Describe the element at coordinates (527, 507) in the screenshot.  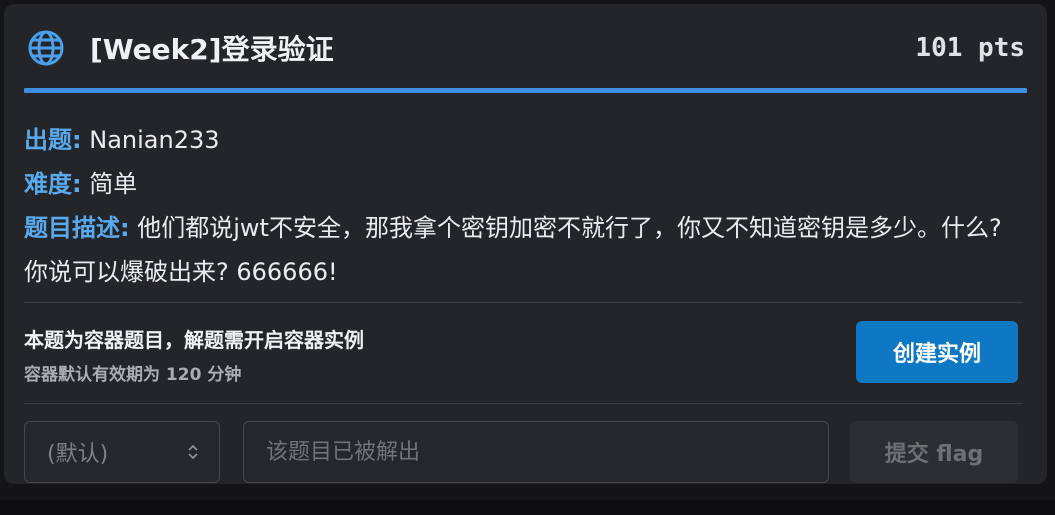
I see `background-strip` at that location.